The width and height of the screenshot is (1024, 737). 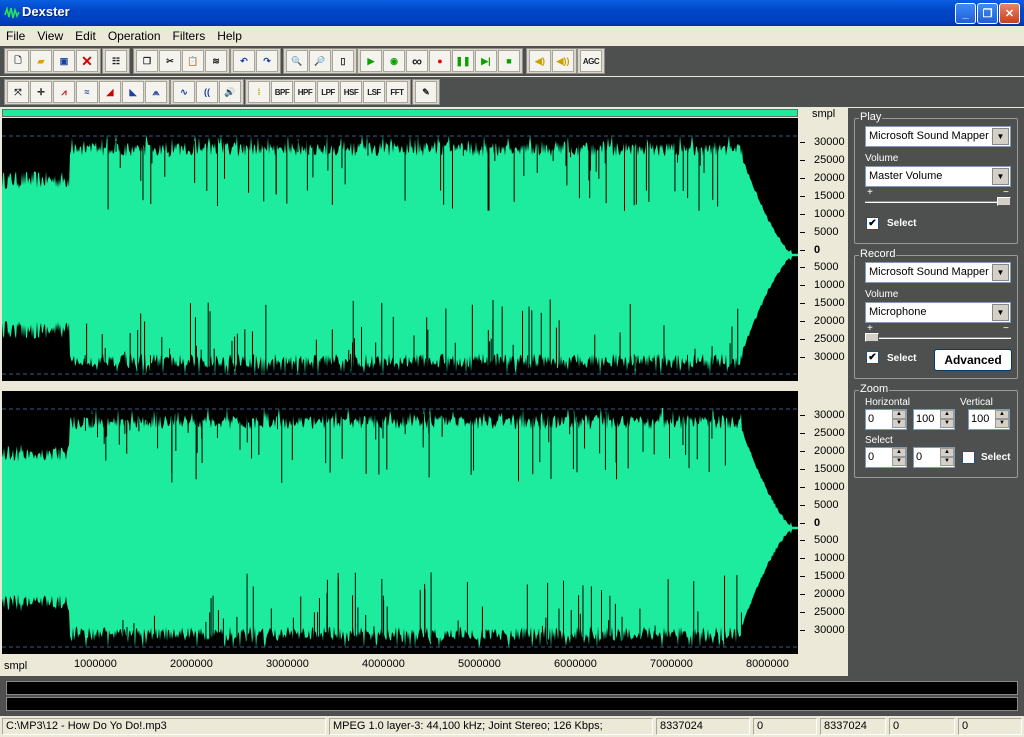 I want to click on volume-up-button: ◀)), so click(x=563, y=61).